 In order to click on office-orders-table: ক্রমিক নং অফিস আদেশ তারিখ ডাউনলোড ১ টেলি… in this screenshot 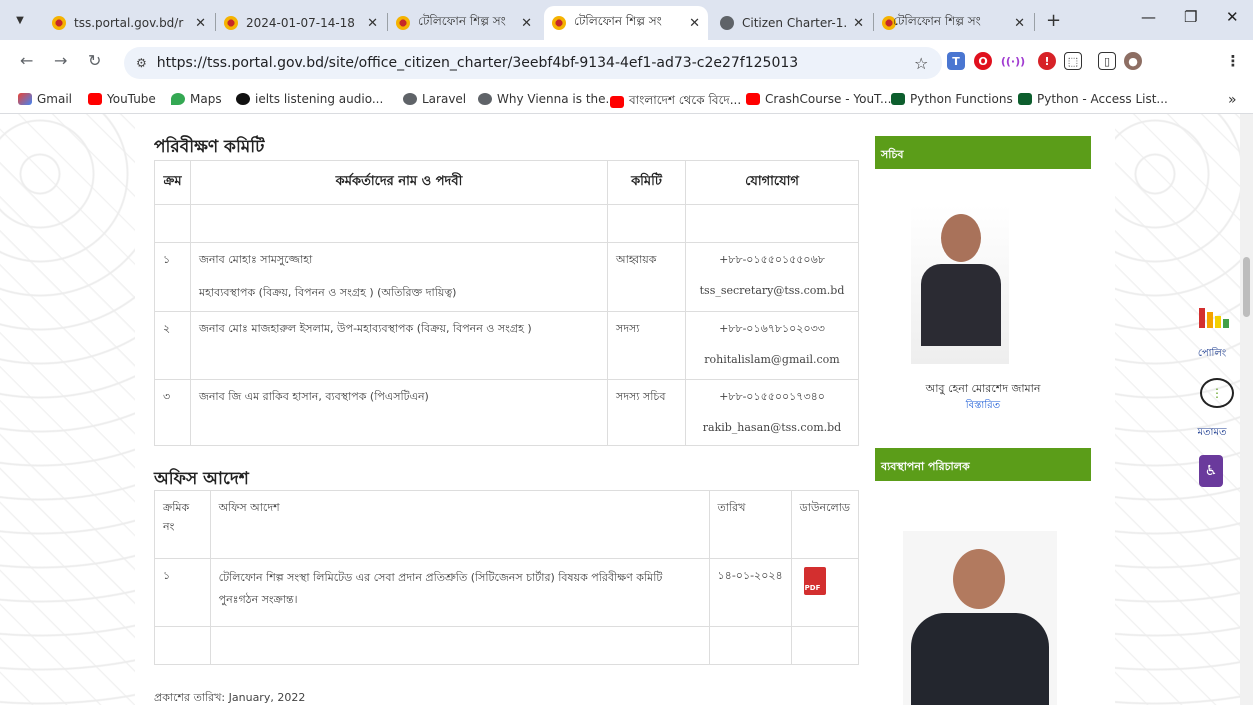, I will do `click(507, 577)`.